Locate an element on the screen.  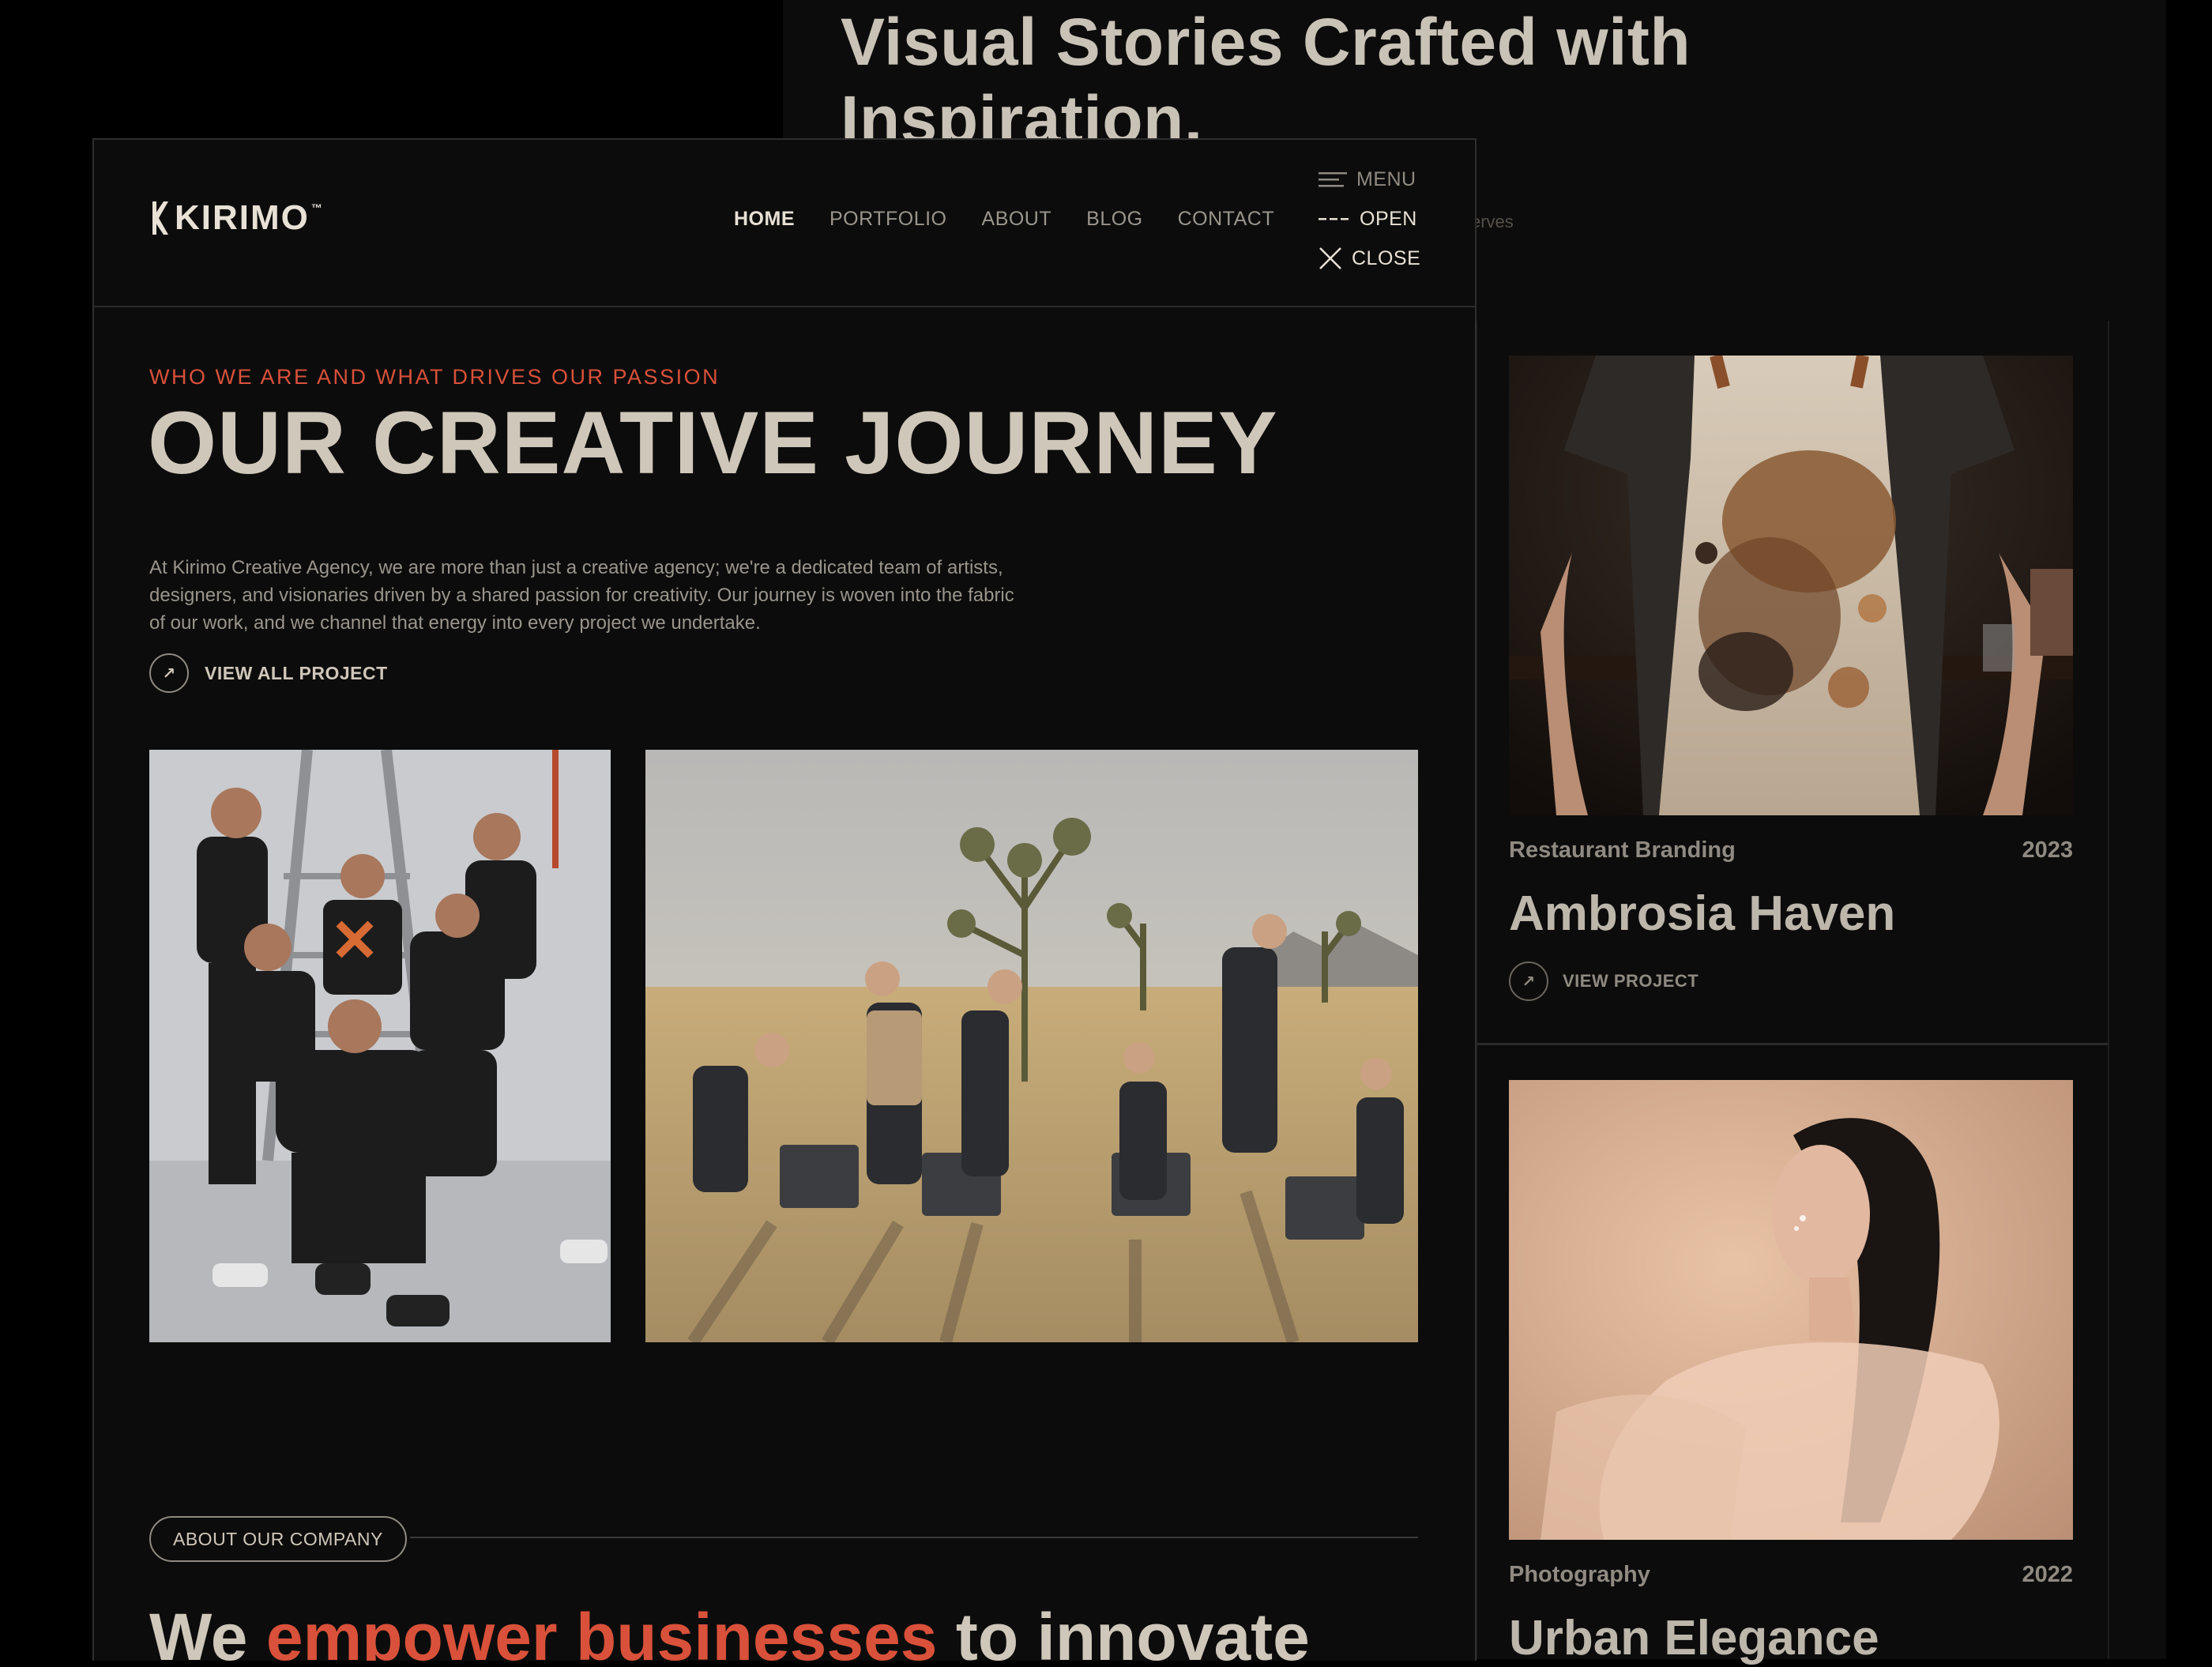
view-project-button: ↗ VIEW PROJECT is located at coordinates (1791, 981).